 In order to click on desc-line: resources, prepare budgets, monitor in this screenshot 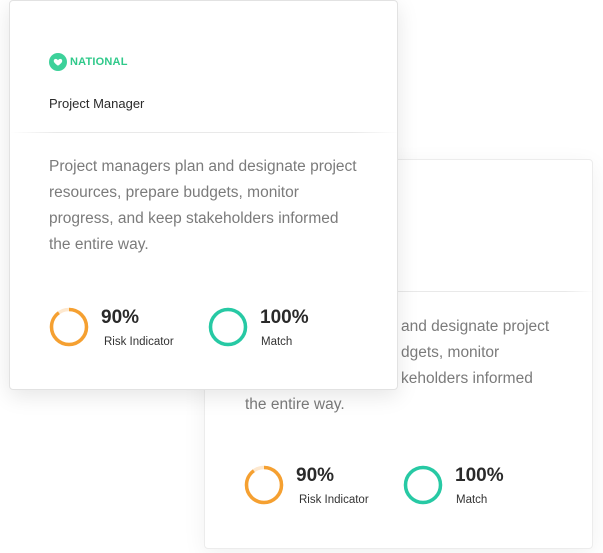, I will do `click(174, 192)`.